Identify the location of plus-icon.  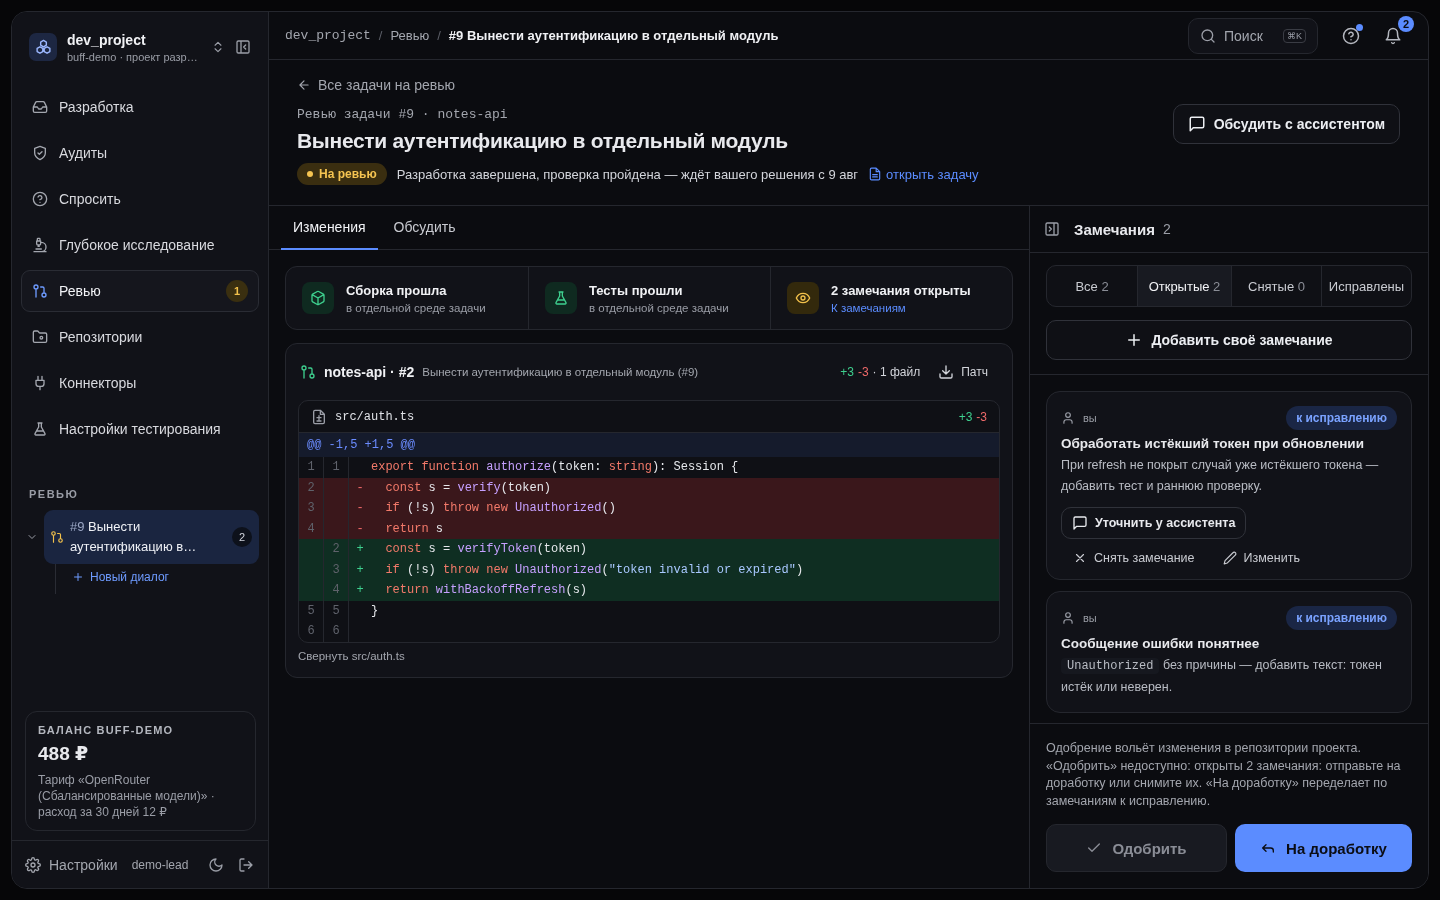
(78, 577).